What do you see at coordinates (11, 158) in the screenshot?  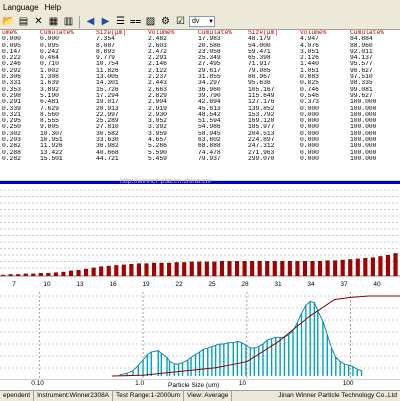 I see `table-cell: 0.282` at bounding box center [11, 158].